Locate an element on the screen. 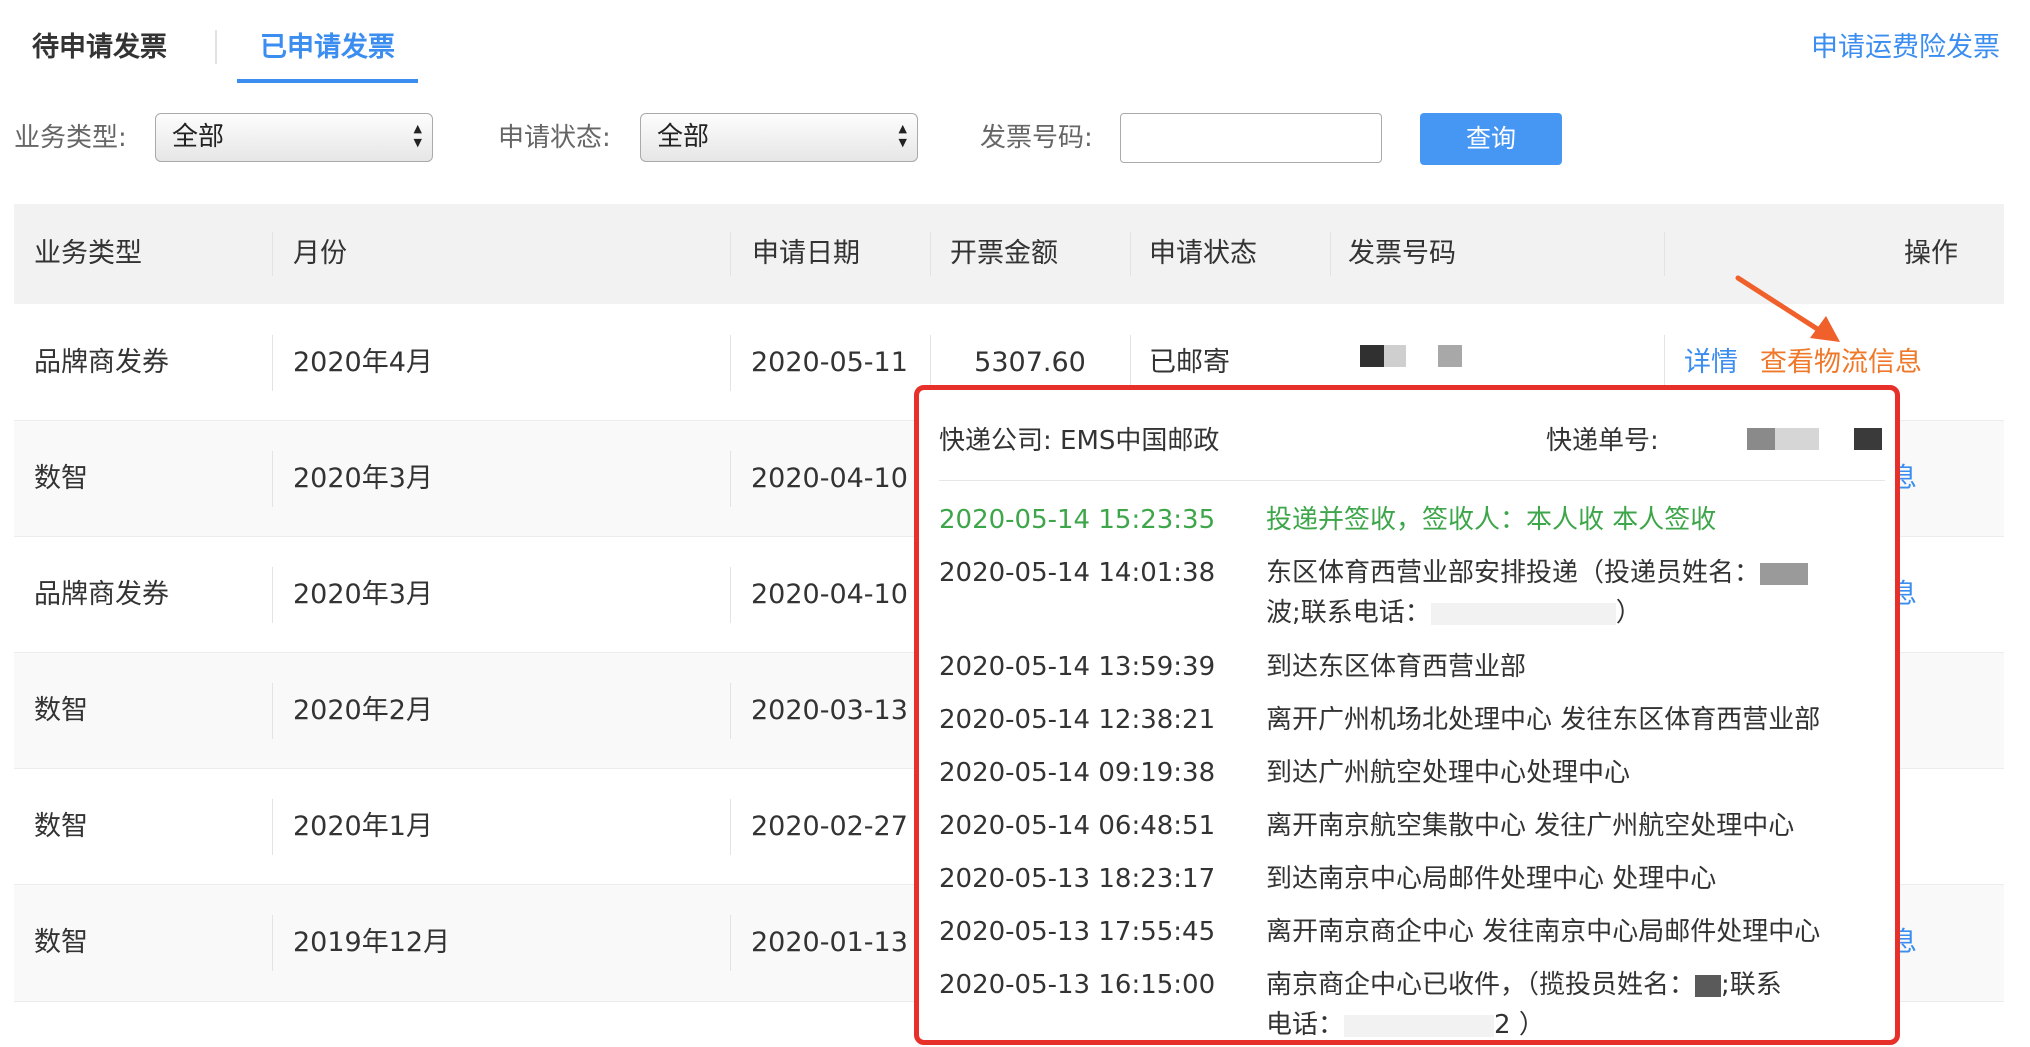 The image size is (2030, 1047). event-description: 离开广州机场北处理中心 发往东区体育西营业部 is located at coordinates (1543, 720).